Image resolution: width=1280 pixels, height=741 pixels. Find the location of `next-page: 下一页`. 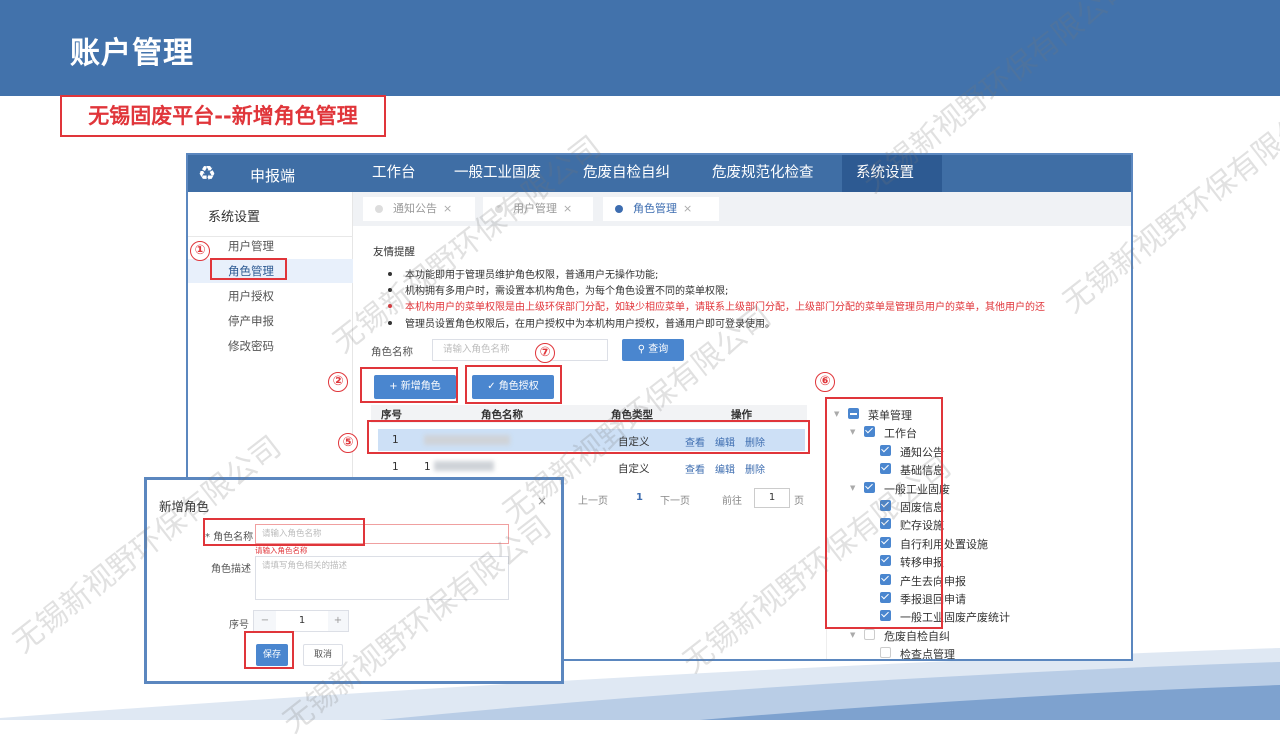

next-page: 下一页 is located at coordinates (675, 499).